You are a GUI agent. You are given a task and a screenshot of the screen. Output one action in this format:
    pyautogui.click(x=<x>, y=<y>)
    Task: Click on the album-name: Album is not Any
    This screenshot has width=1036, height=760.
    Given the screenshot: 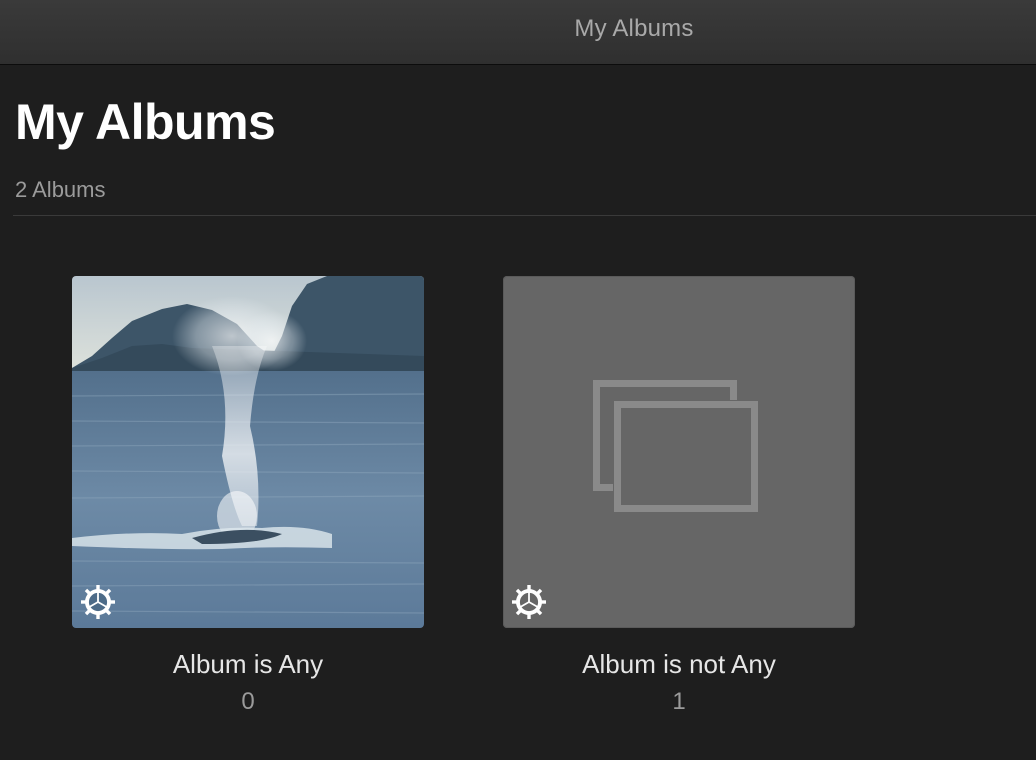 What is the action you would take?
    pyautogui.click(x=679, y=664)
    